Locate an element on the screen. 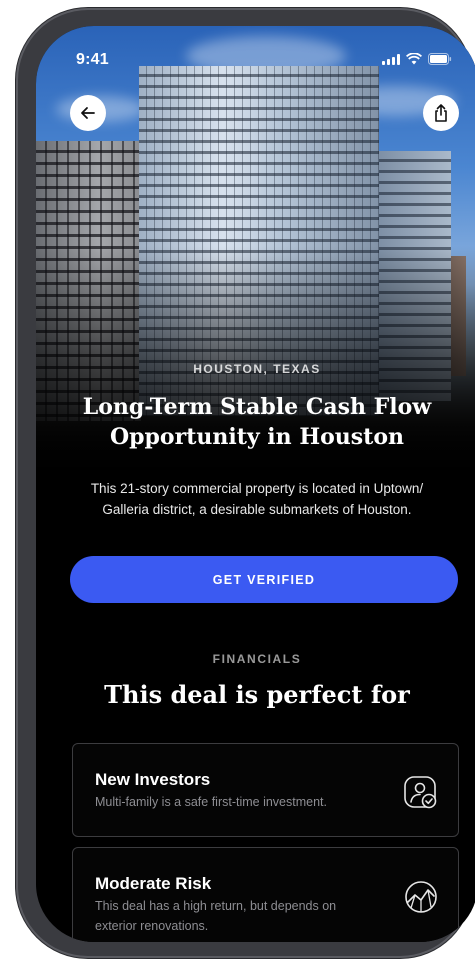 The width and height of the screenshot is (475, 961). get-verified-button: GET VERIFIED is located at coordinates (264, 579).